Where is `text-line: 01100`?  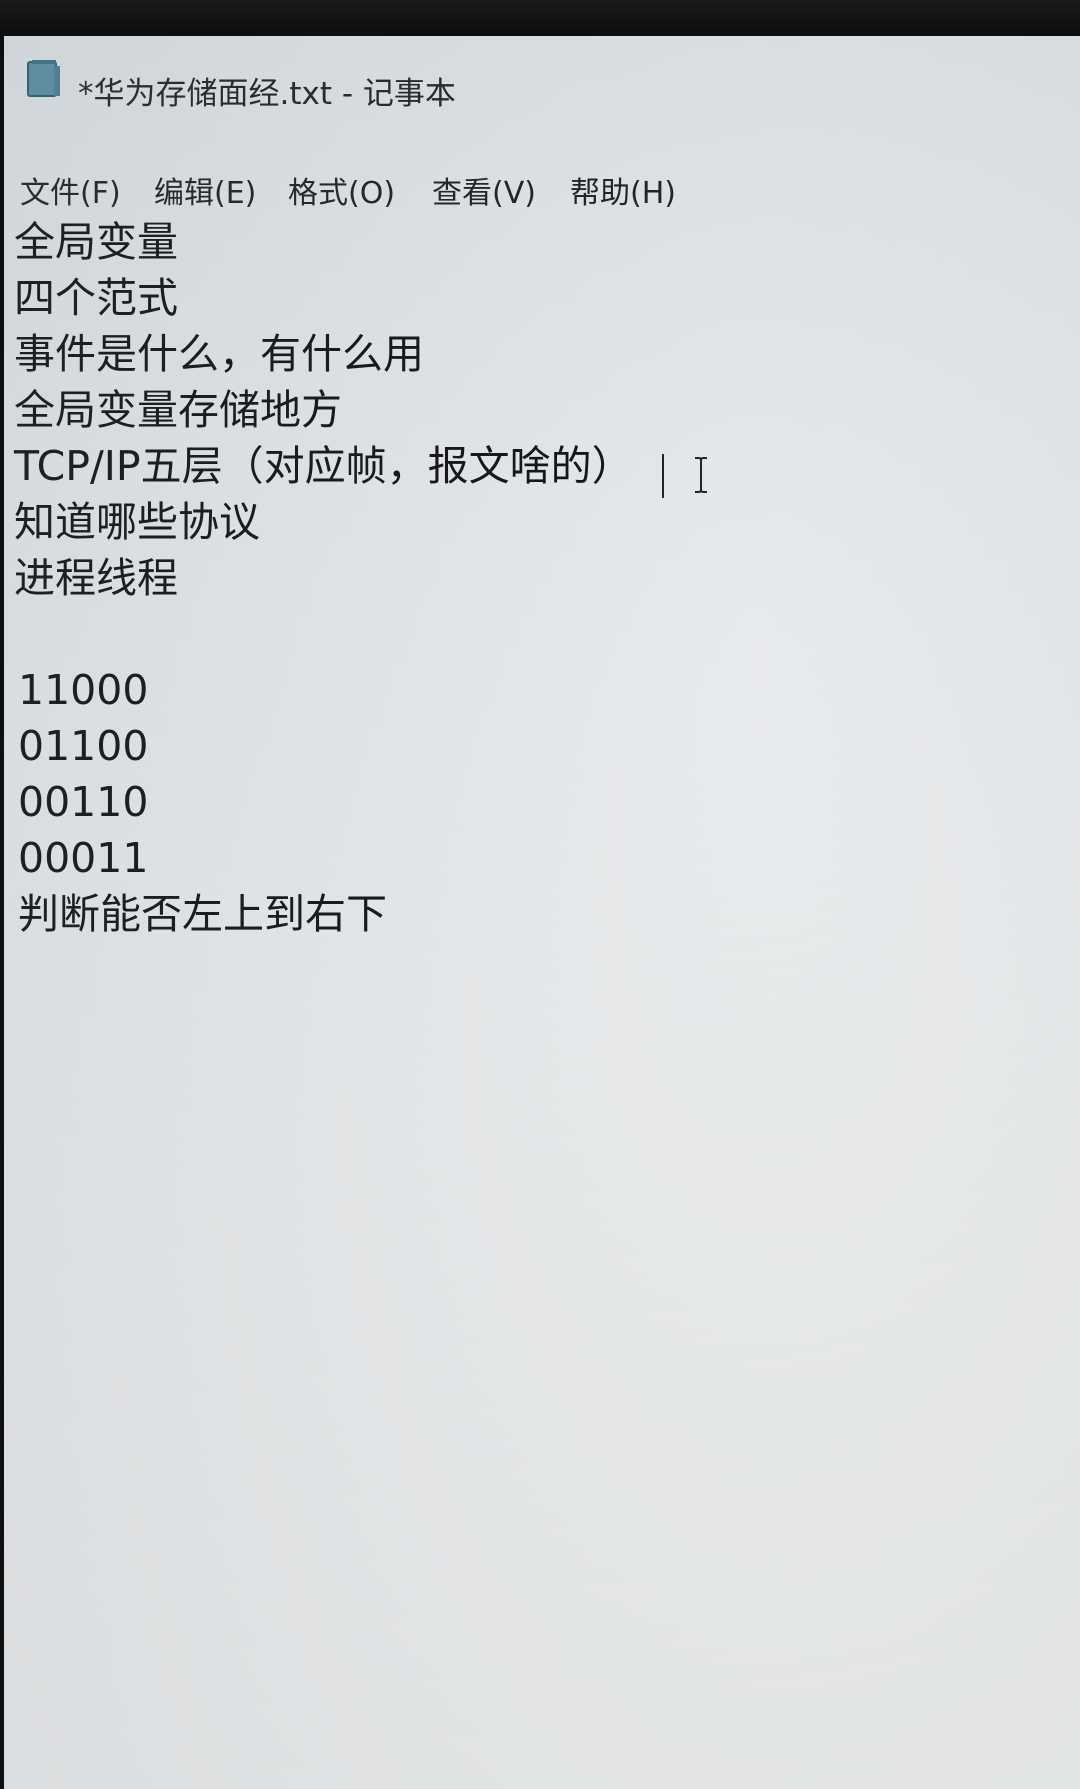
text-line: 01100 is located at coordinates (83, 746).